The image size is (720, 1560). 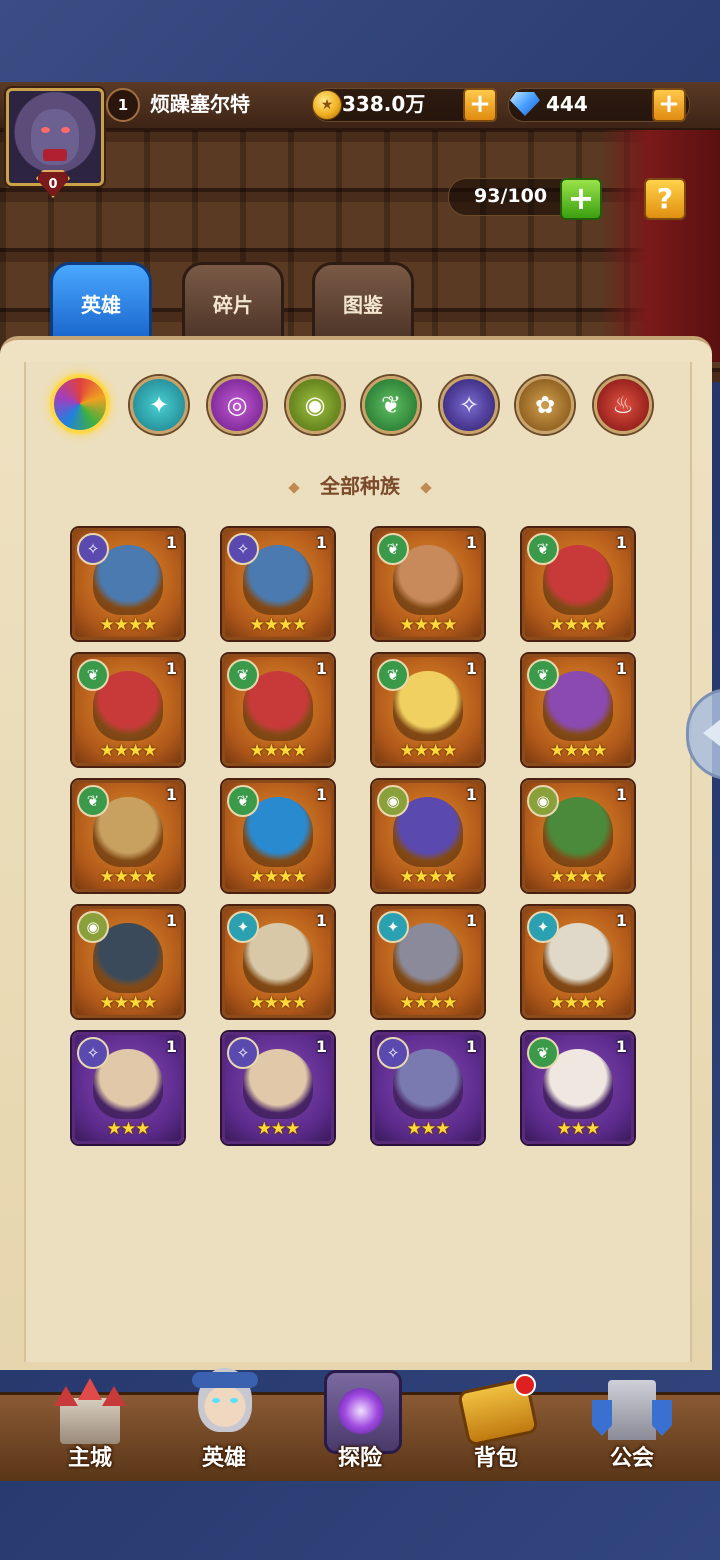 I want to click on player-level: 1, so click(x=123, y=105).